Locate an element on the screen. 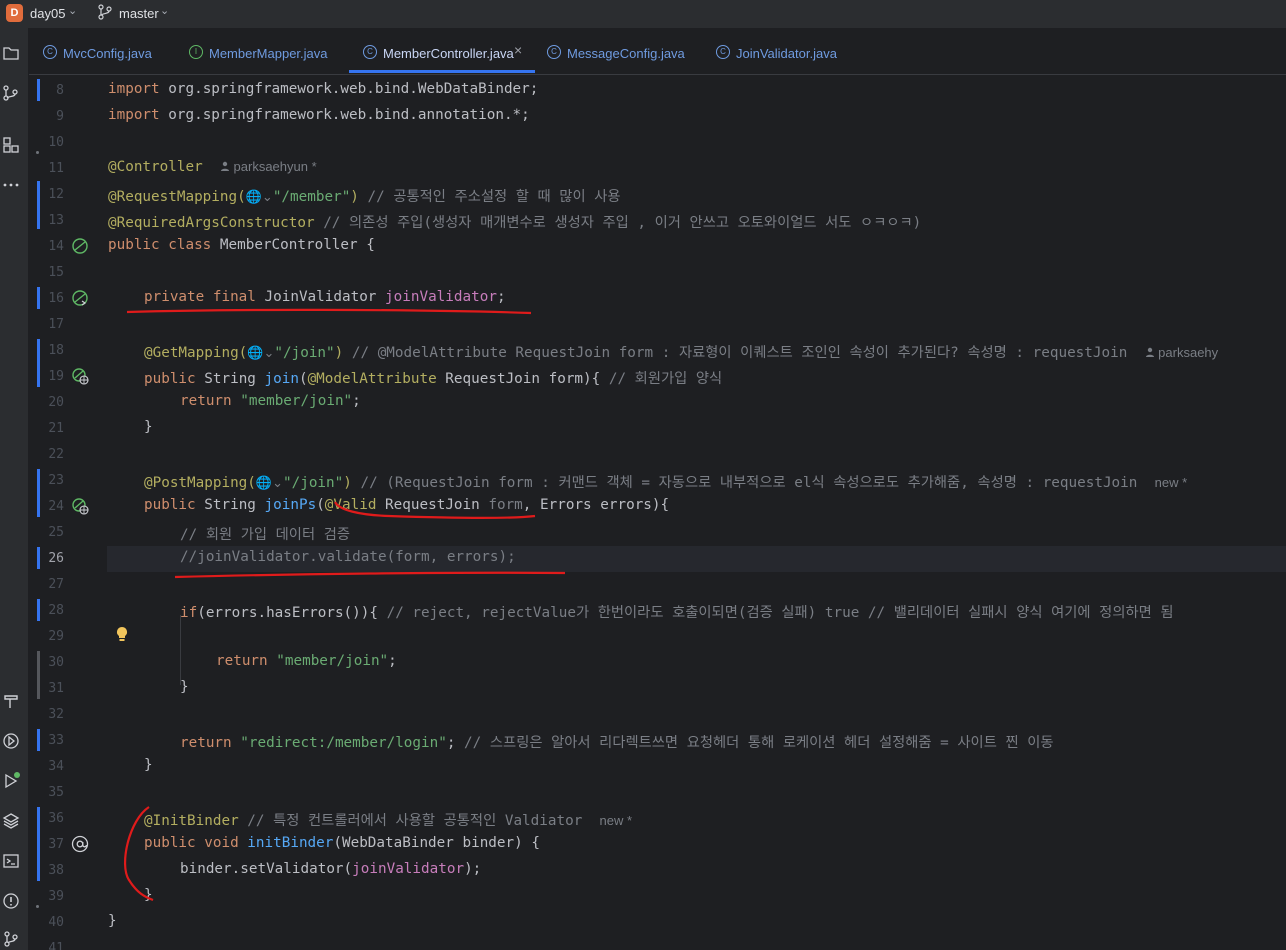  tab-label: MessageConfig.java is located at coordinates (626, 53).